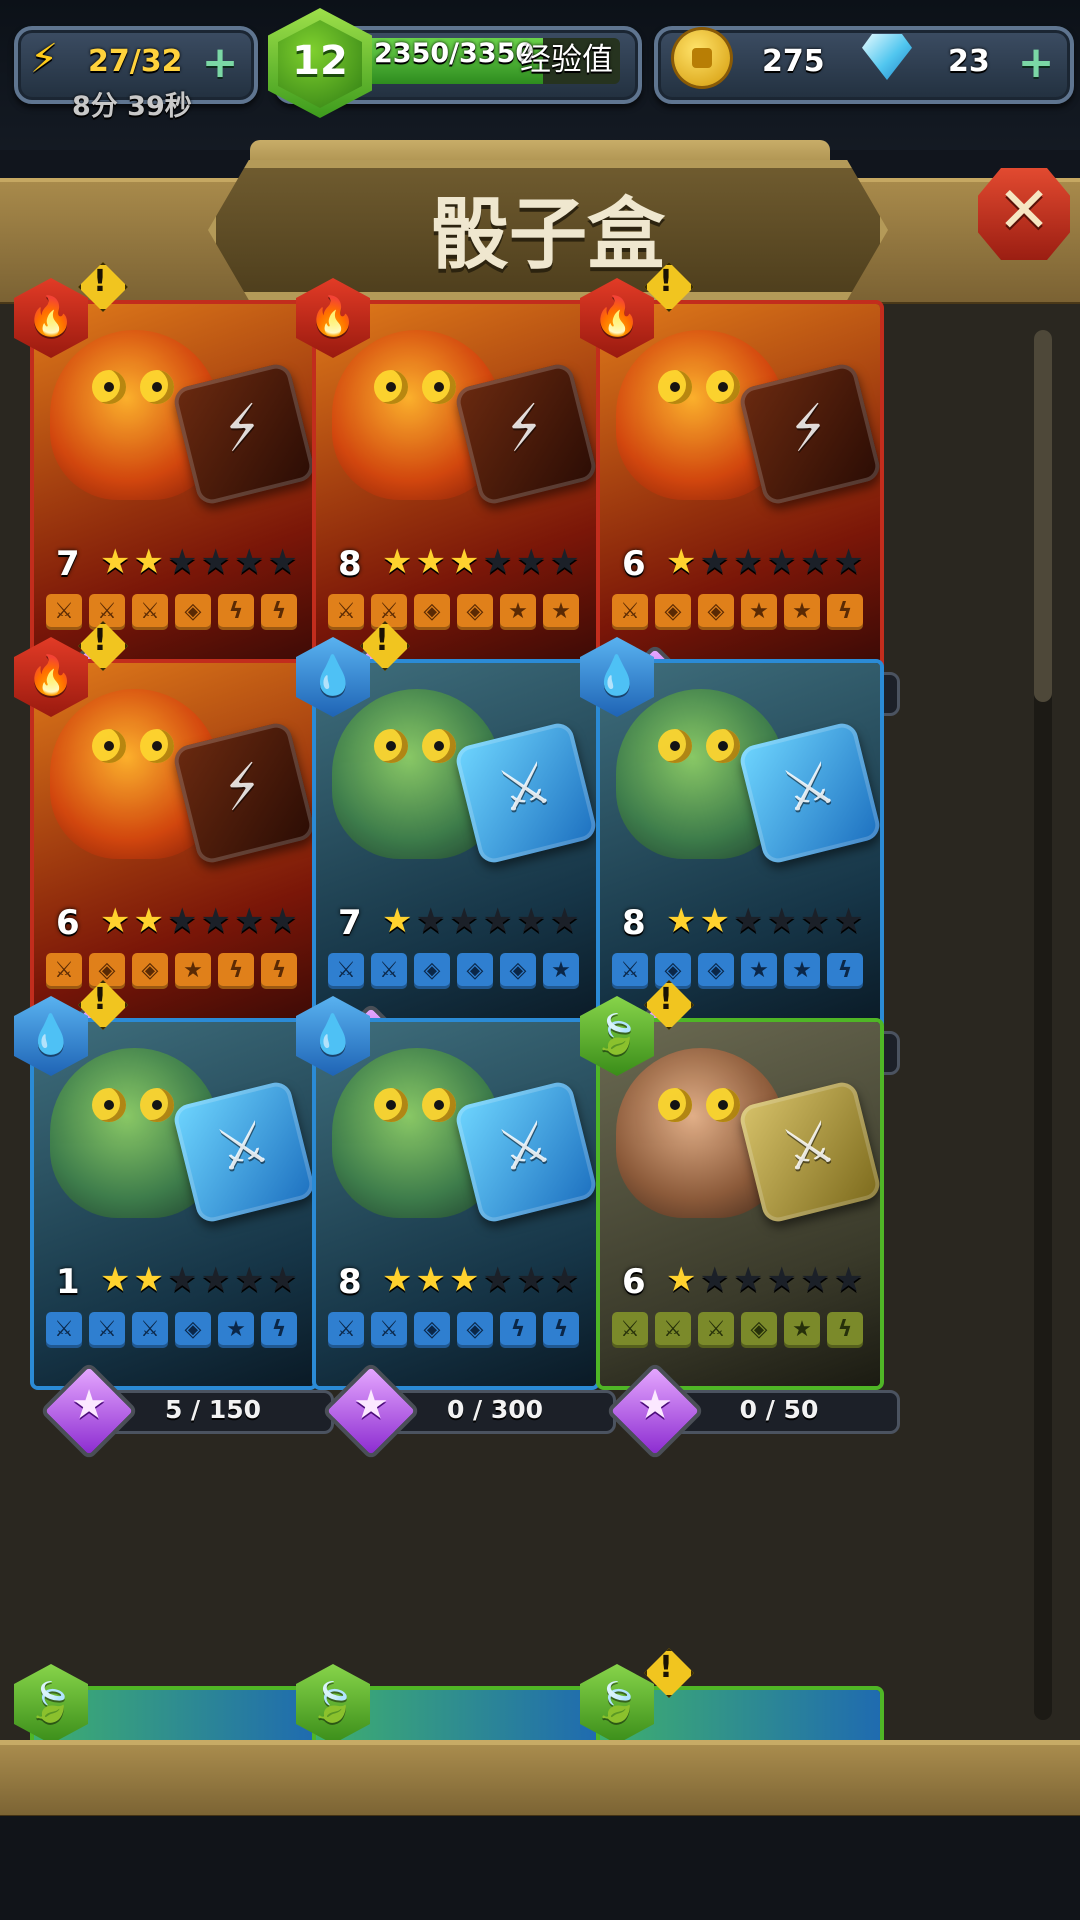  I want to click on dice-card-partial: 🍃 !, so click(733, 1696).